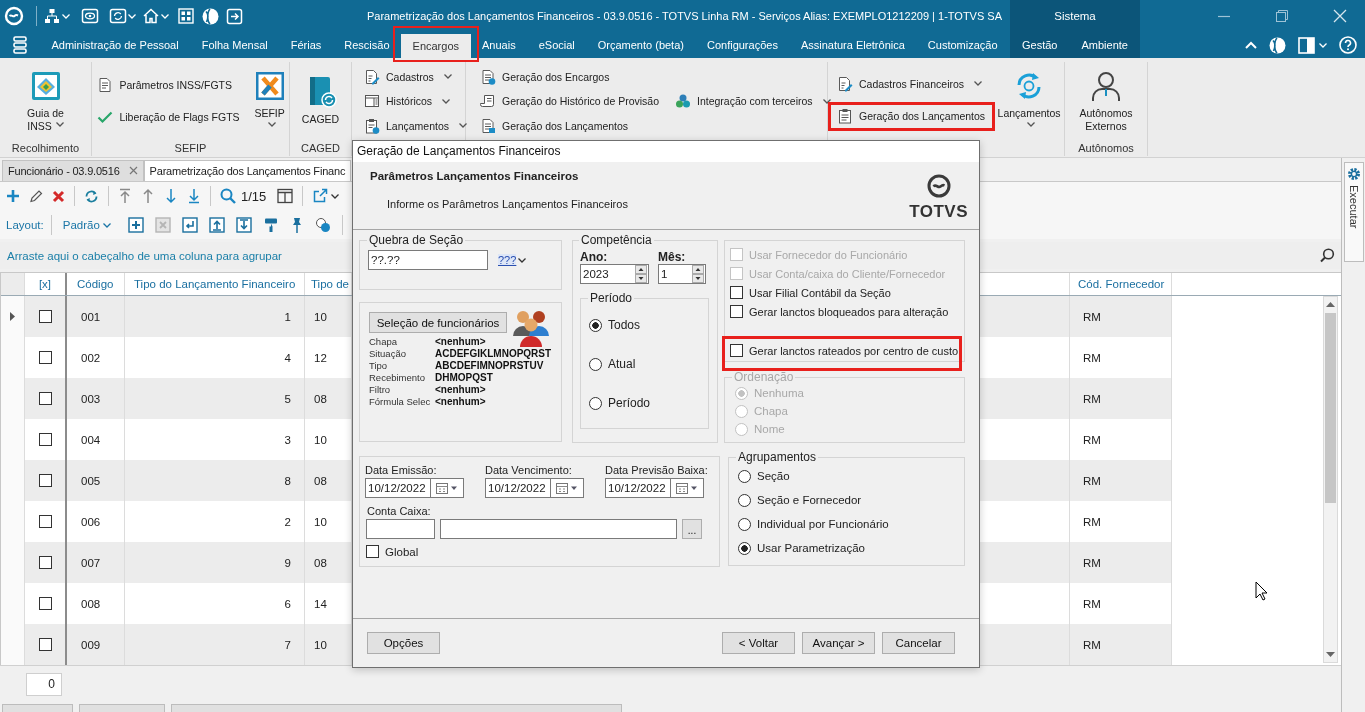 This screenshot has height=712, width=1365. What do you see at coordinates (383, 342) in the screenshot?
I see `field-label: Chapa` at bounding box center [383, 342].